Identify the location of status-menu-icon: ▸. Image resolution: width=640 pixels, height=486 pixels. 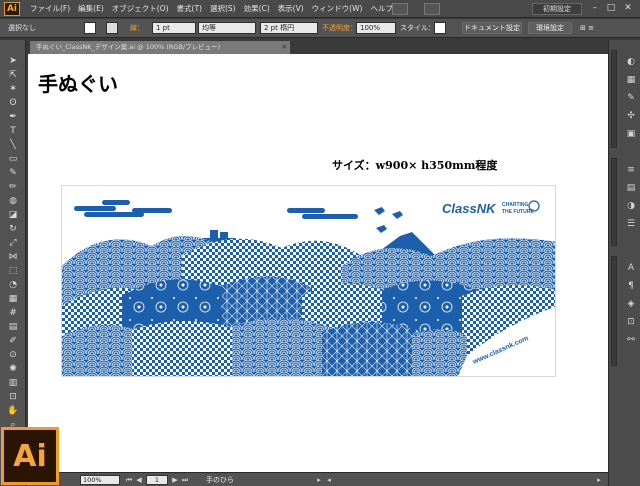
(319, 480).